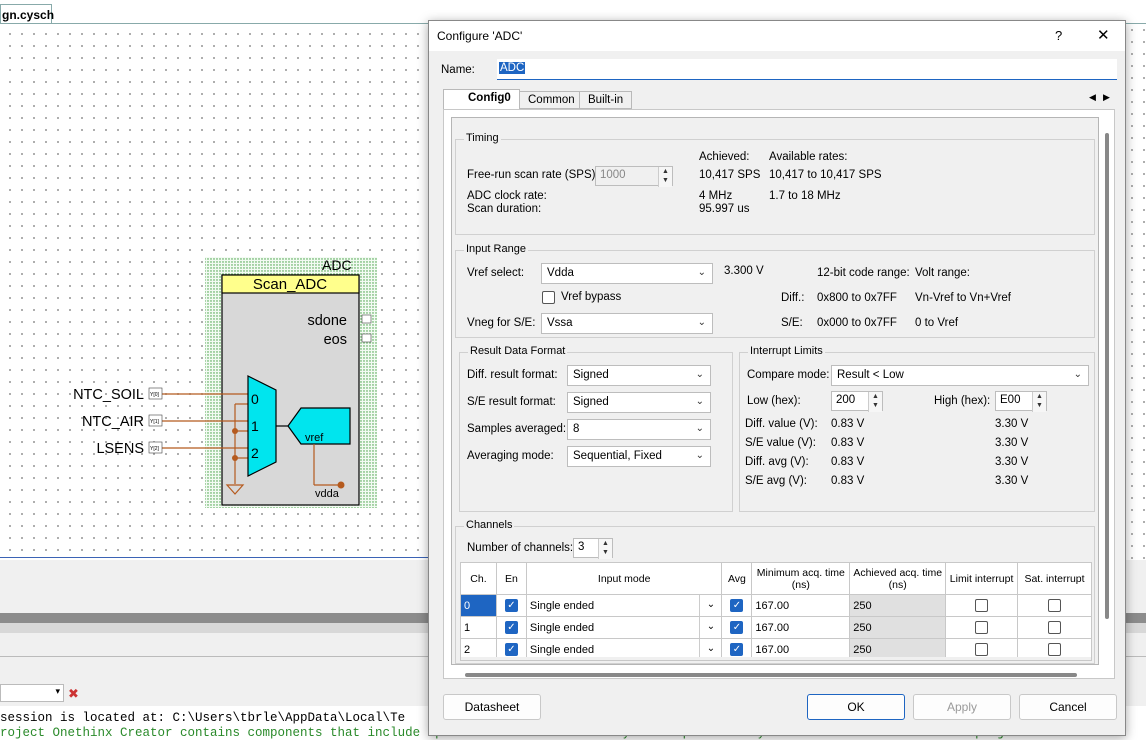 This screenshot has height=740, width=1146. I want to click on vref-bypass-checkbox, so click(548, 297).